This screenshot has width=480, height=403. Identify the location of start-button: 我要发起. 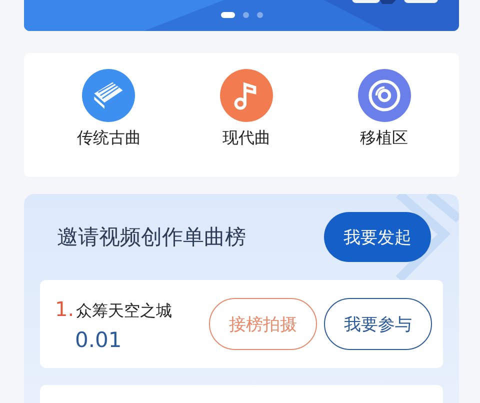
(377, 237).